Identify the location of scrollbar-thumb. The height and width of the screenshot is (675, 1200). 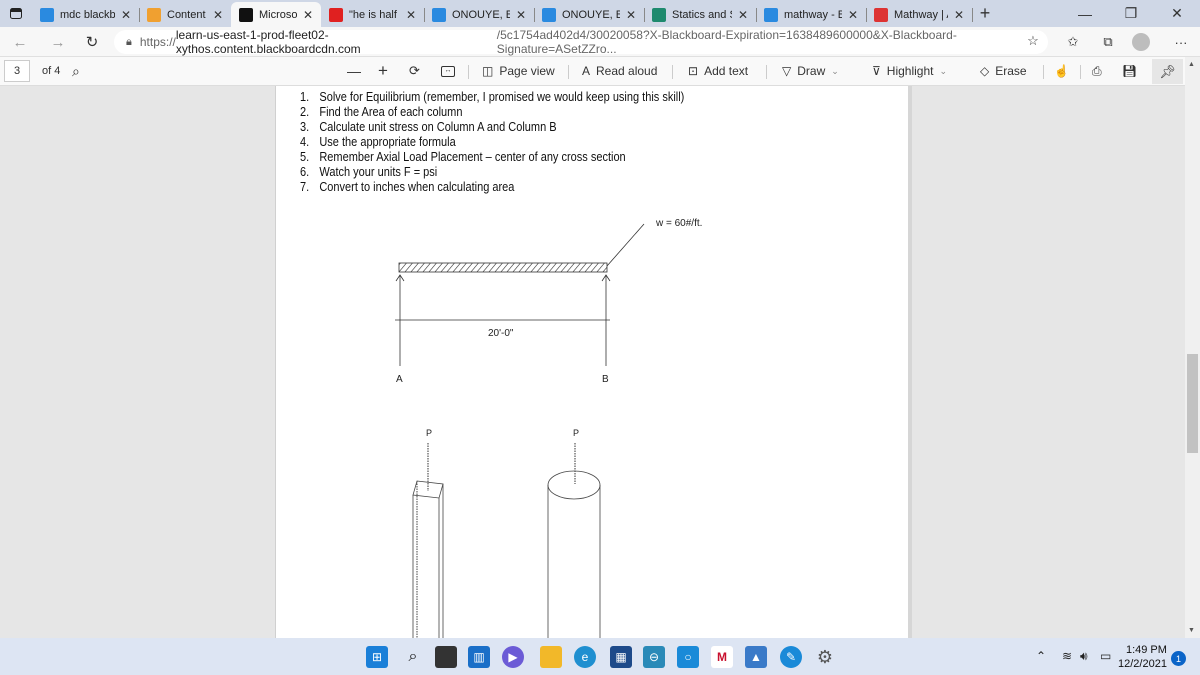
(1192, 403).